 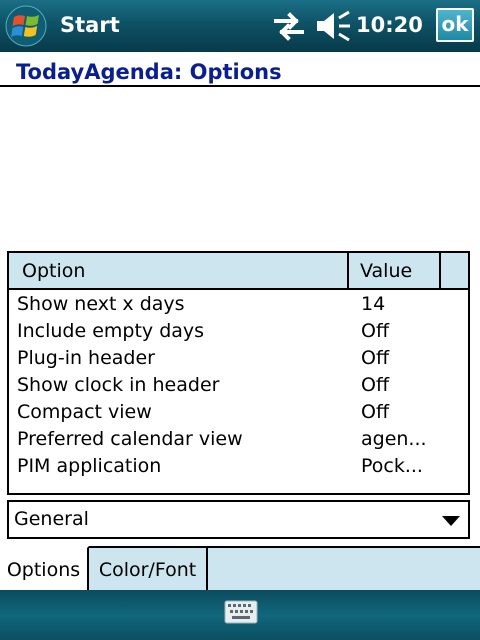 What do you see at coordinates (240, 86) in the screenshot?
I see `title-divider` at bounding box center [240, 86].